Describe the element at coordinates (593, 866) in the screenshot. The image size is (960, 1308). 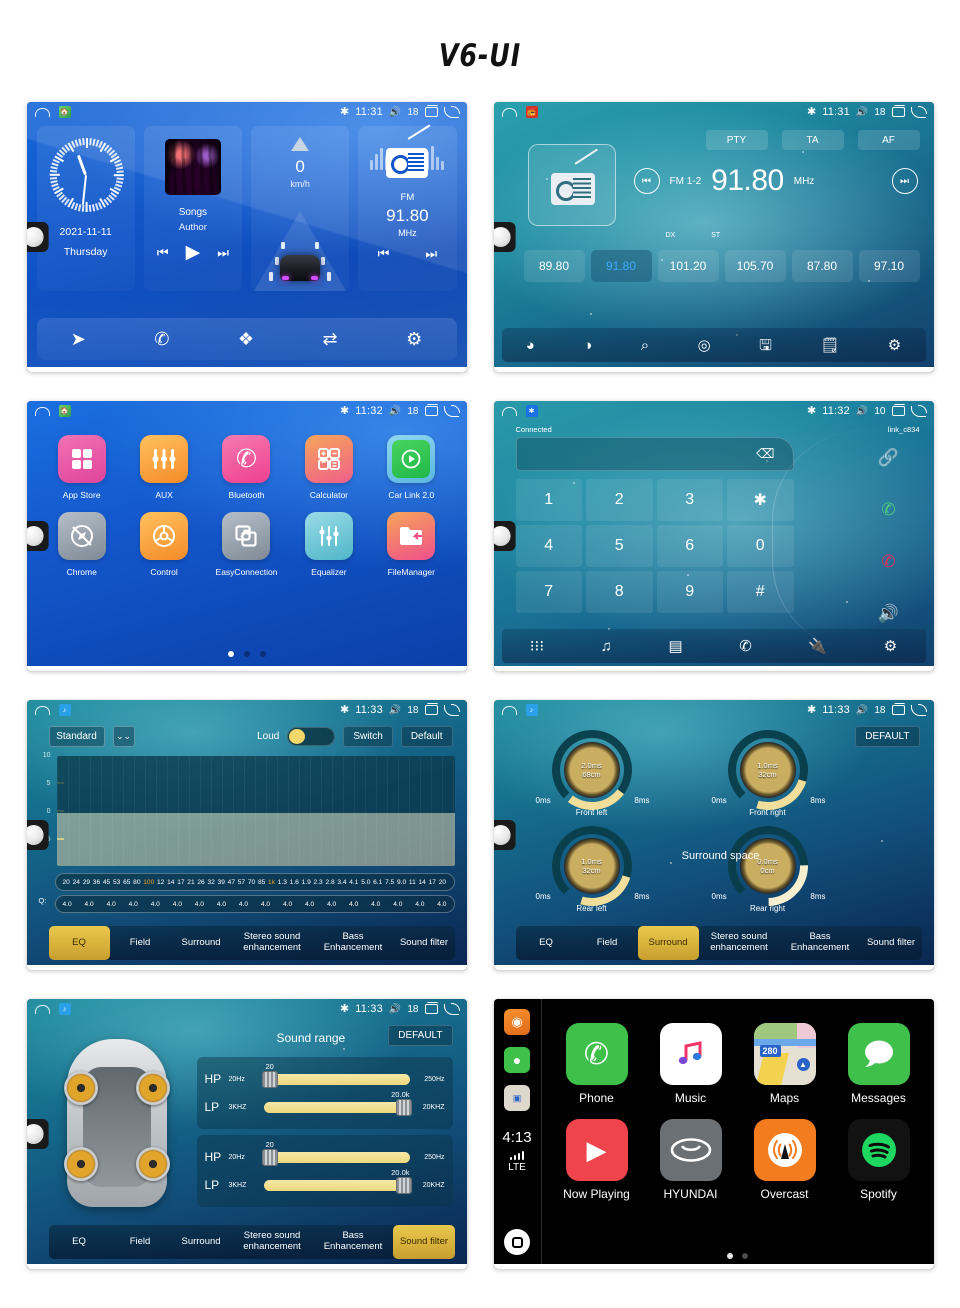
I see `knob-rear-left: 1.0ms 32cm 0ms 8ms Rear left` at that location.